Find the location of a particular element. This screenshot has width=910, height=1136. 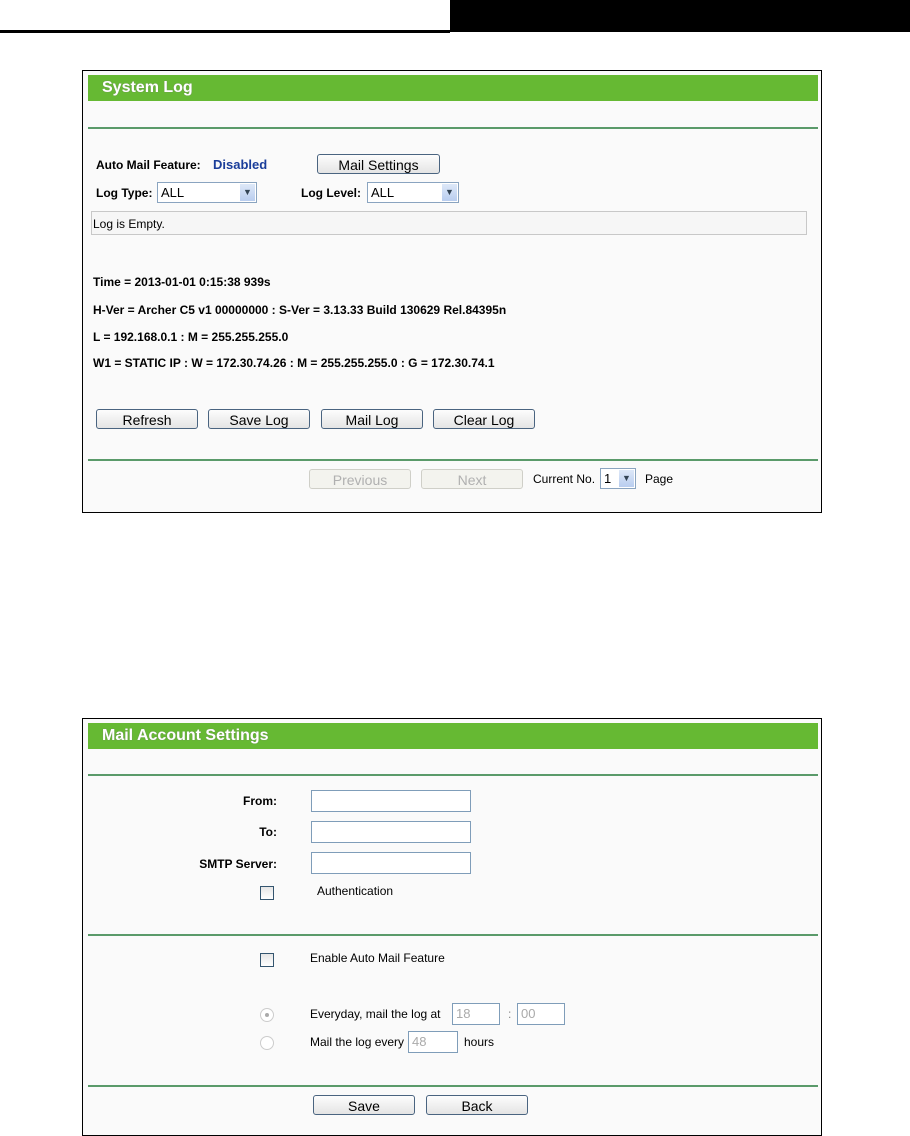

log-type-select: ALL ▼ is located at coordinates (207, 192).